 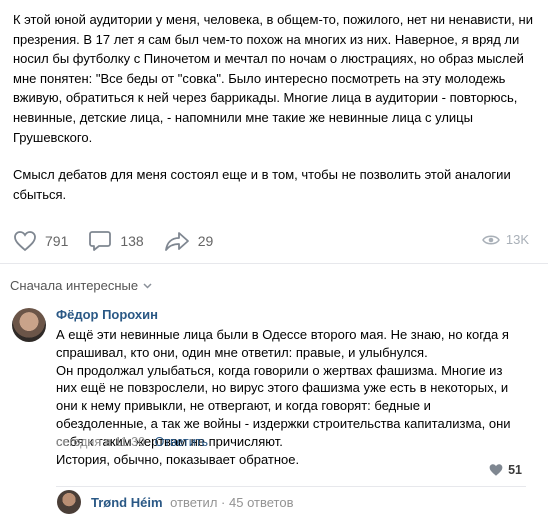 I want to click on comments-sort-dropdown: Сначала интересные, so click(x=81, y=285).